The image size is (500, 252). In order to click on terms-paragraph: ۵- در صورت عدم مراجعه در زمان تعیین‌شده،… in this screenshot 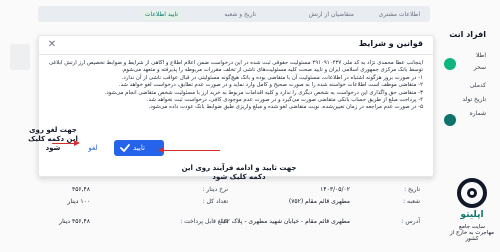, I will do `click(285, 107)`.